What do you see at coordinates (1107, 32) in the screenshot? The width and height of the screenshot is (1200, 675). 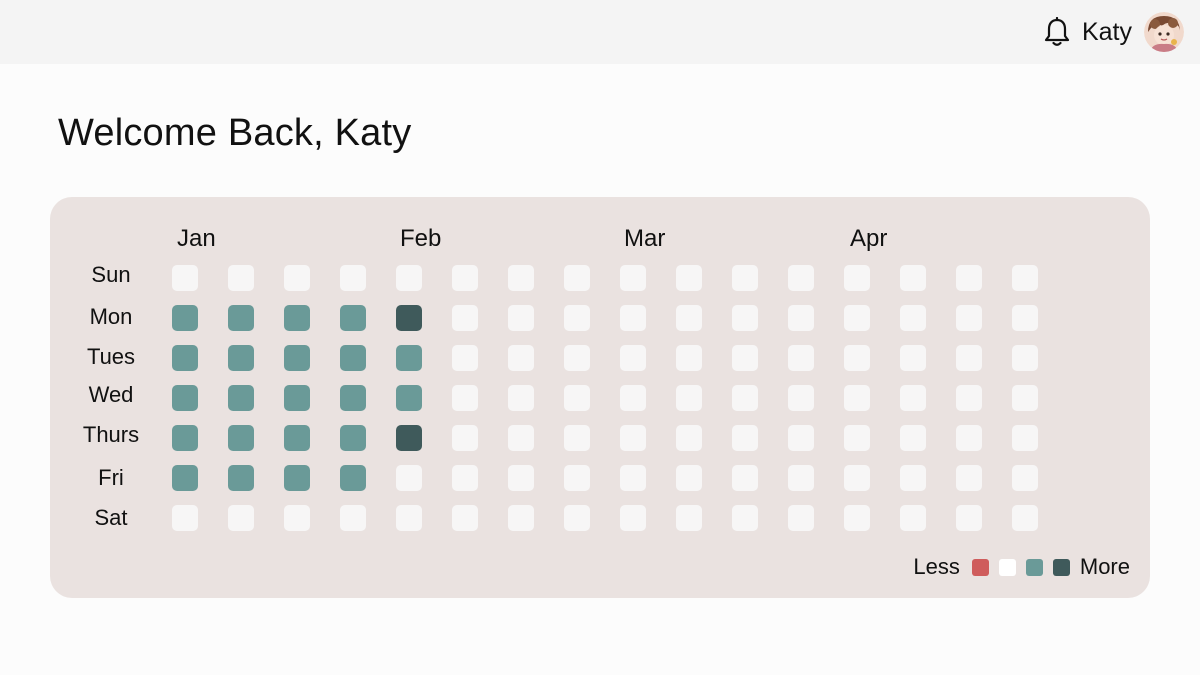 I see `username: Katy` at bounding box center [1107, 32].